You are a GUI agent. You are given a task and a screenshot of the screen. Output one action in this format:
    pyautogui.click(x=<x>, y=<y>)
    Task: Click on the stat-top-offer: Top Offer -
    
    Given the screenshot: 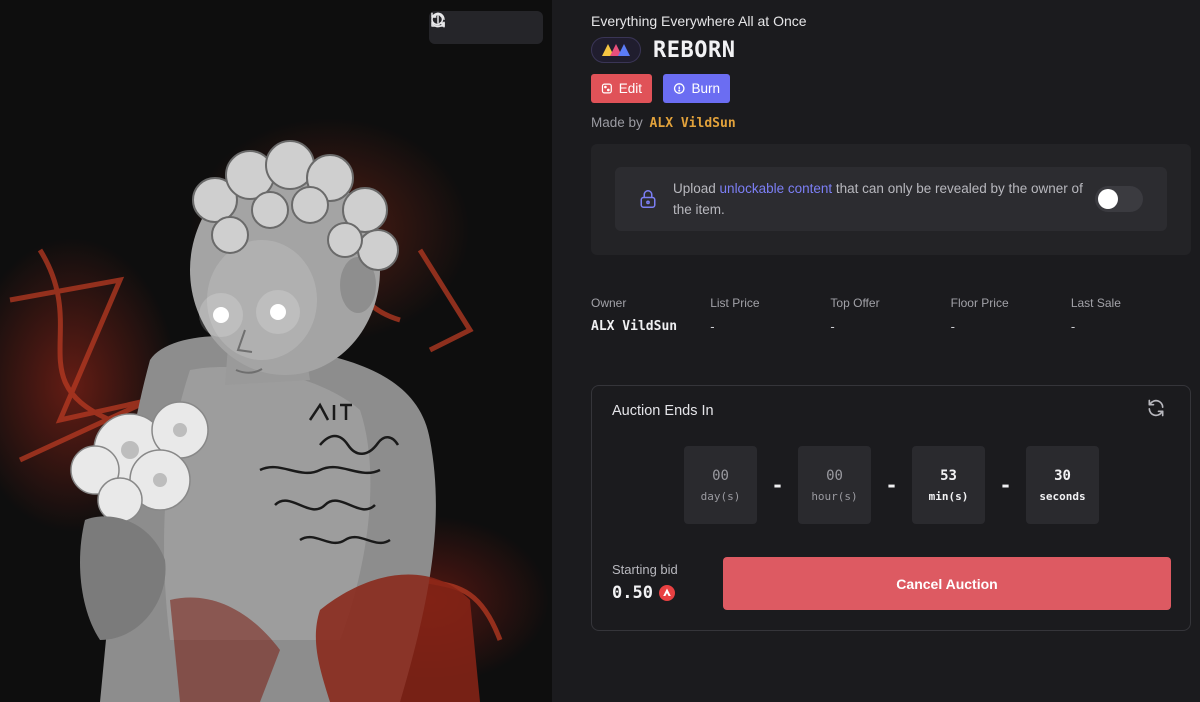 What is the action you would take?
    pyautogui.click(x=890, y=315)
    